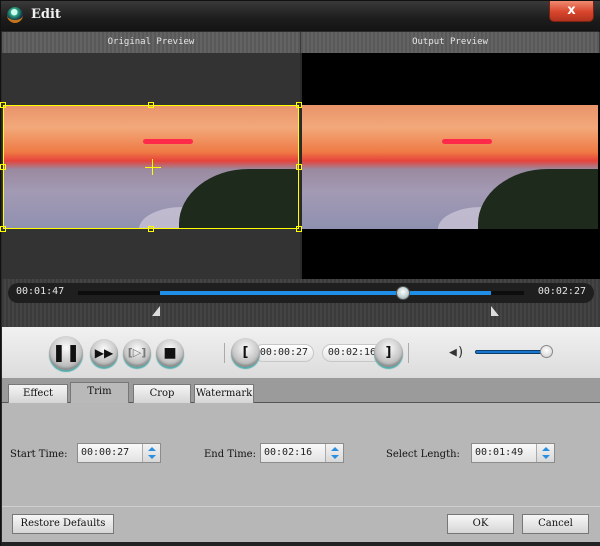 The image size is (600, 546). What do you see at coordinates (352, 353) in the screenshot?
I see `end-time-display: 00:02:16` at bounding box center [352, 353].